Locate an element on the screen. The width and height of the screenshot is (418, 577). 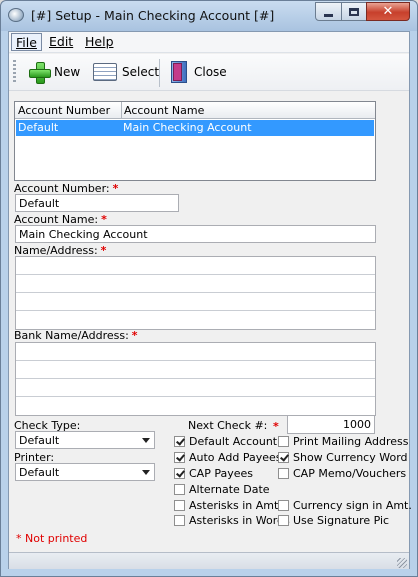
title-bar: [#] Setup - Main Checking Account [#] ✕ is located at coordinates (209, 16).